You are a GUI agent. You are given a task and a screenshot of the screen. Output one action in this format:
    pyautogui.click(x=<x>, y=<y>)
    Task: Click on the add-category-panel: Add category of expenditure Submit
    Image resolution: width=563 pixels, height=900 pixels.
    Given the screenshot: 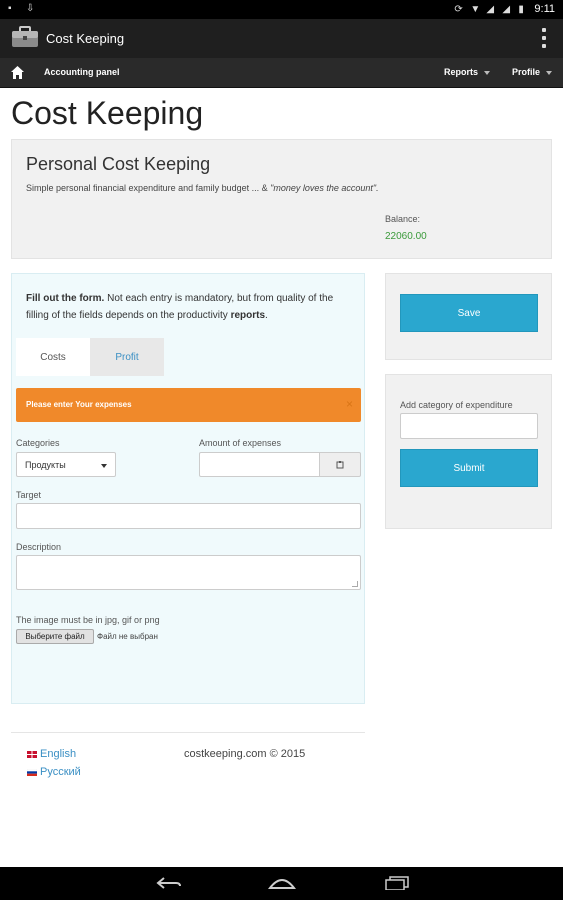 What is the action you would take?
    pyautogui.click(x=468, y=451)
    